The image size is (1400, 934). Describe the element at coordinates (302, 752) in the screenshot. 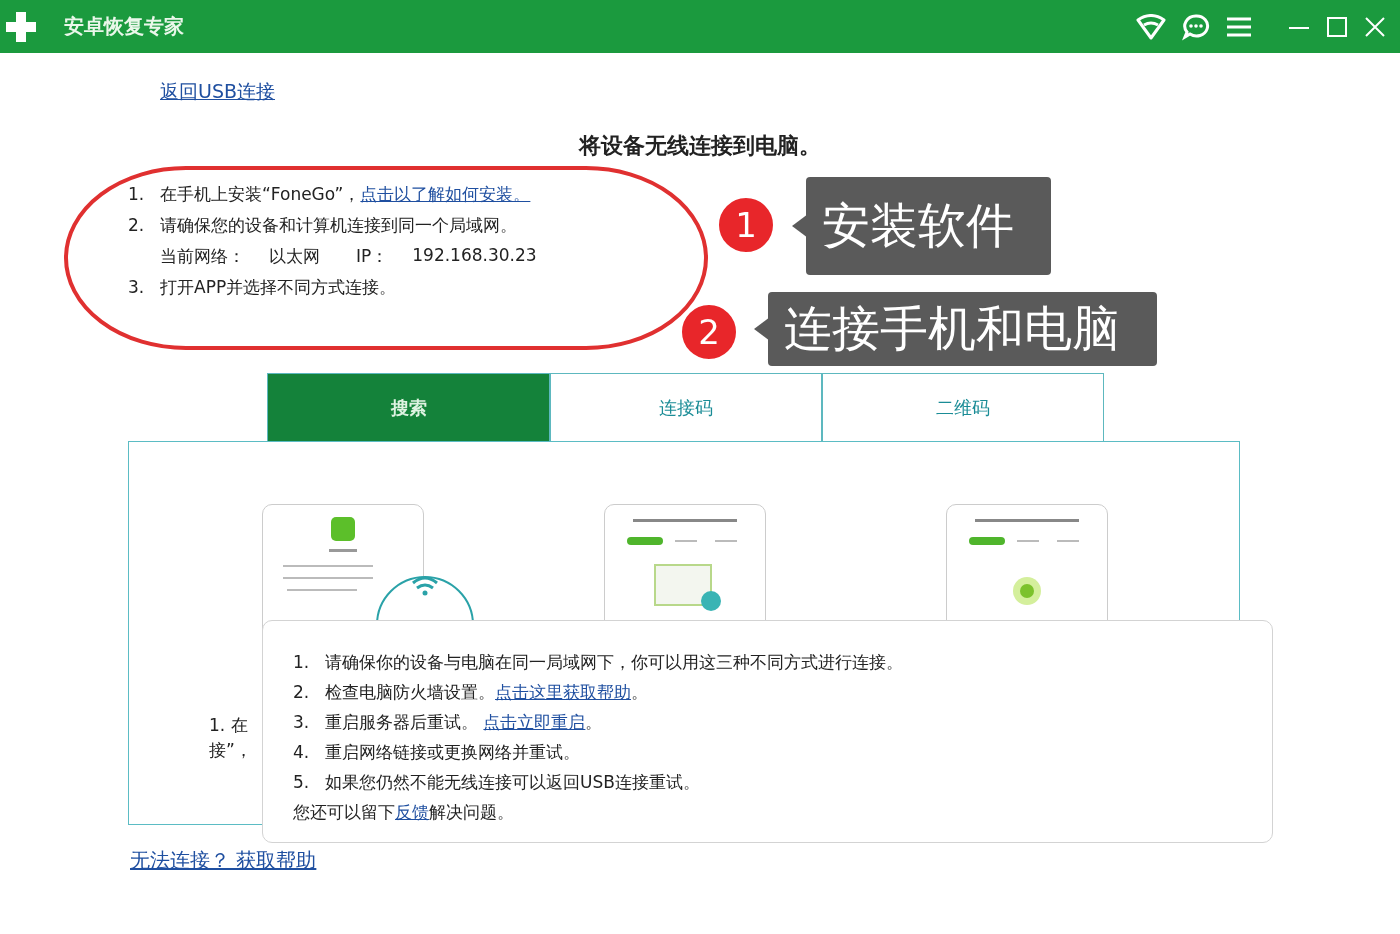

I see `tip-number: 4.` at that location.